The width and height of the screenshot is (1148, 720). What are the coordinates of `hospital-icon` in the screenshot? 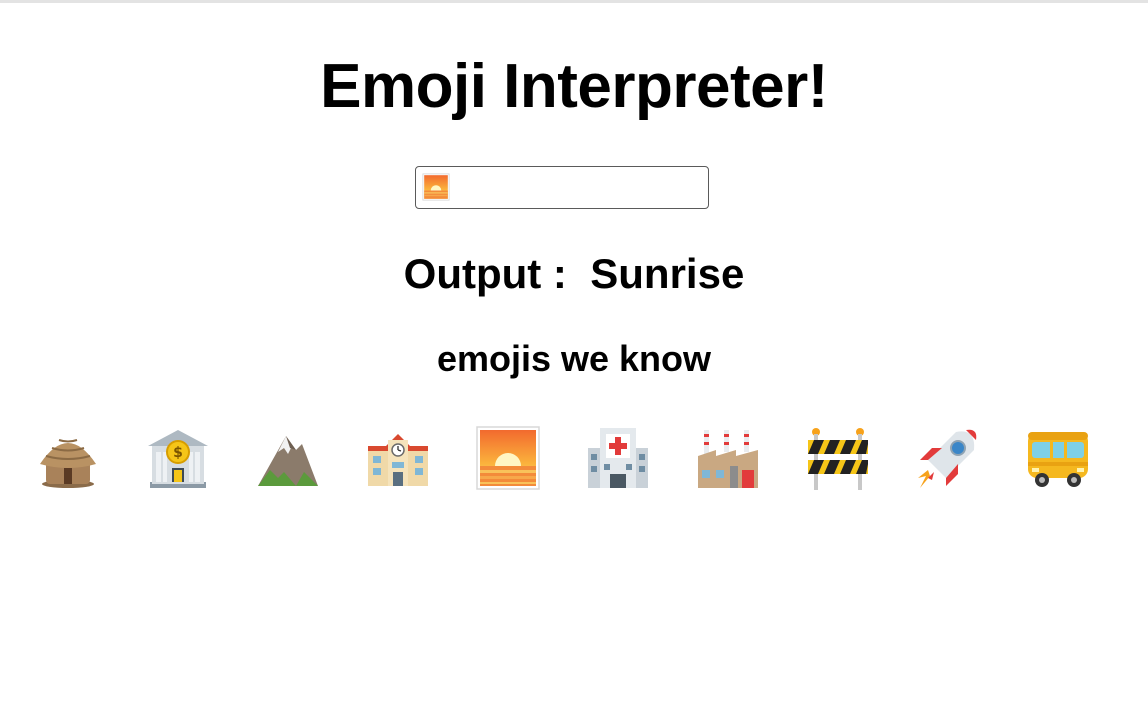 It's located at (618, 458).